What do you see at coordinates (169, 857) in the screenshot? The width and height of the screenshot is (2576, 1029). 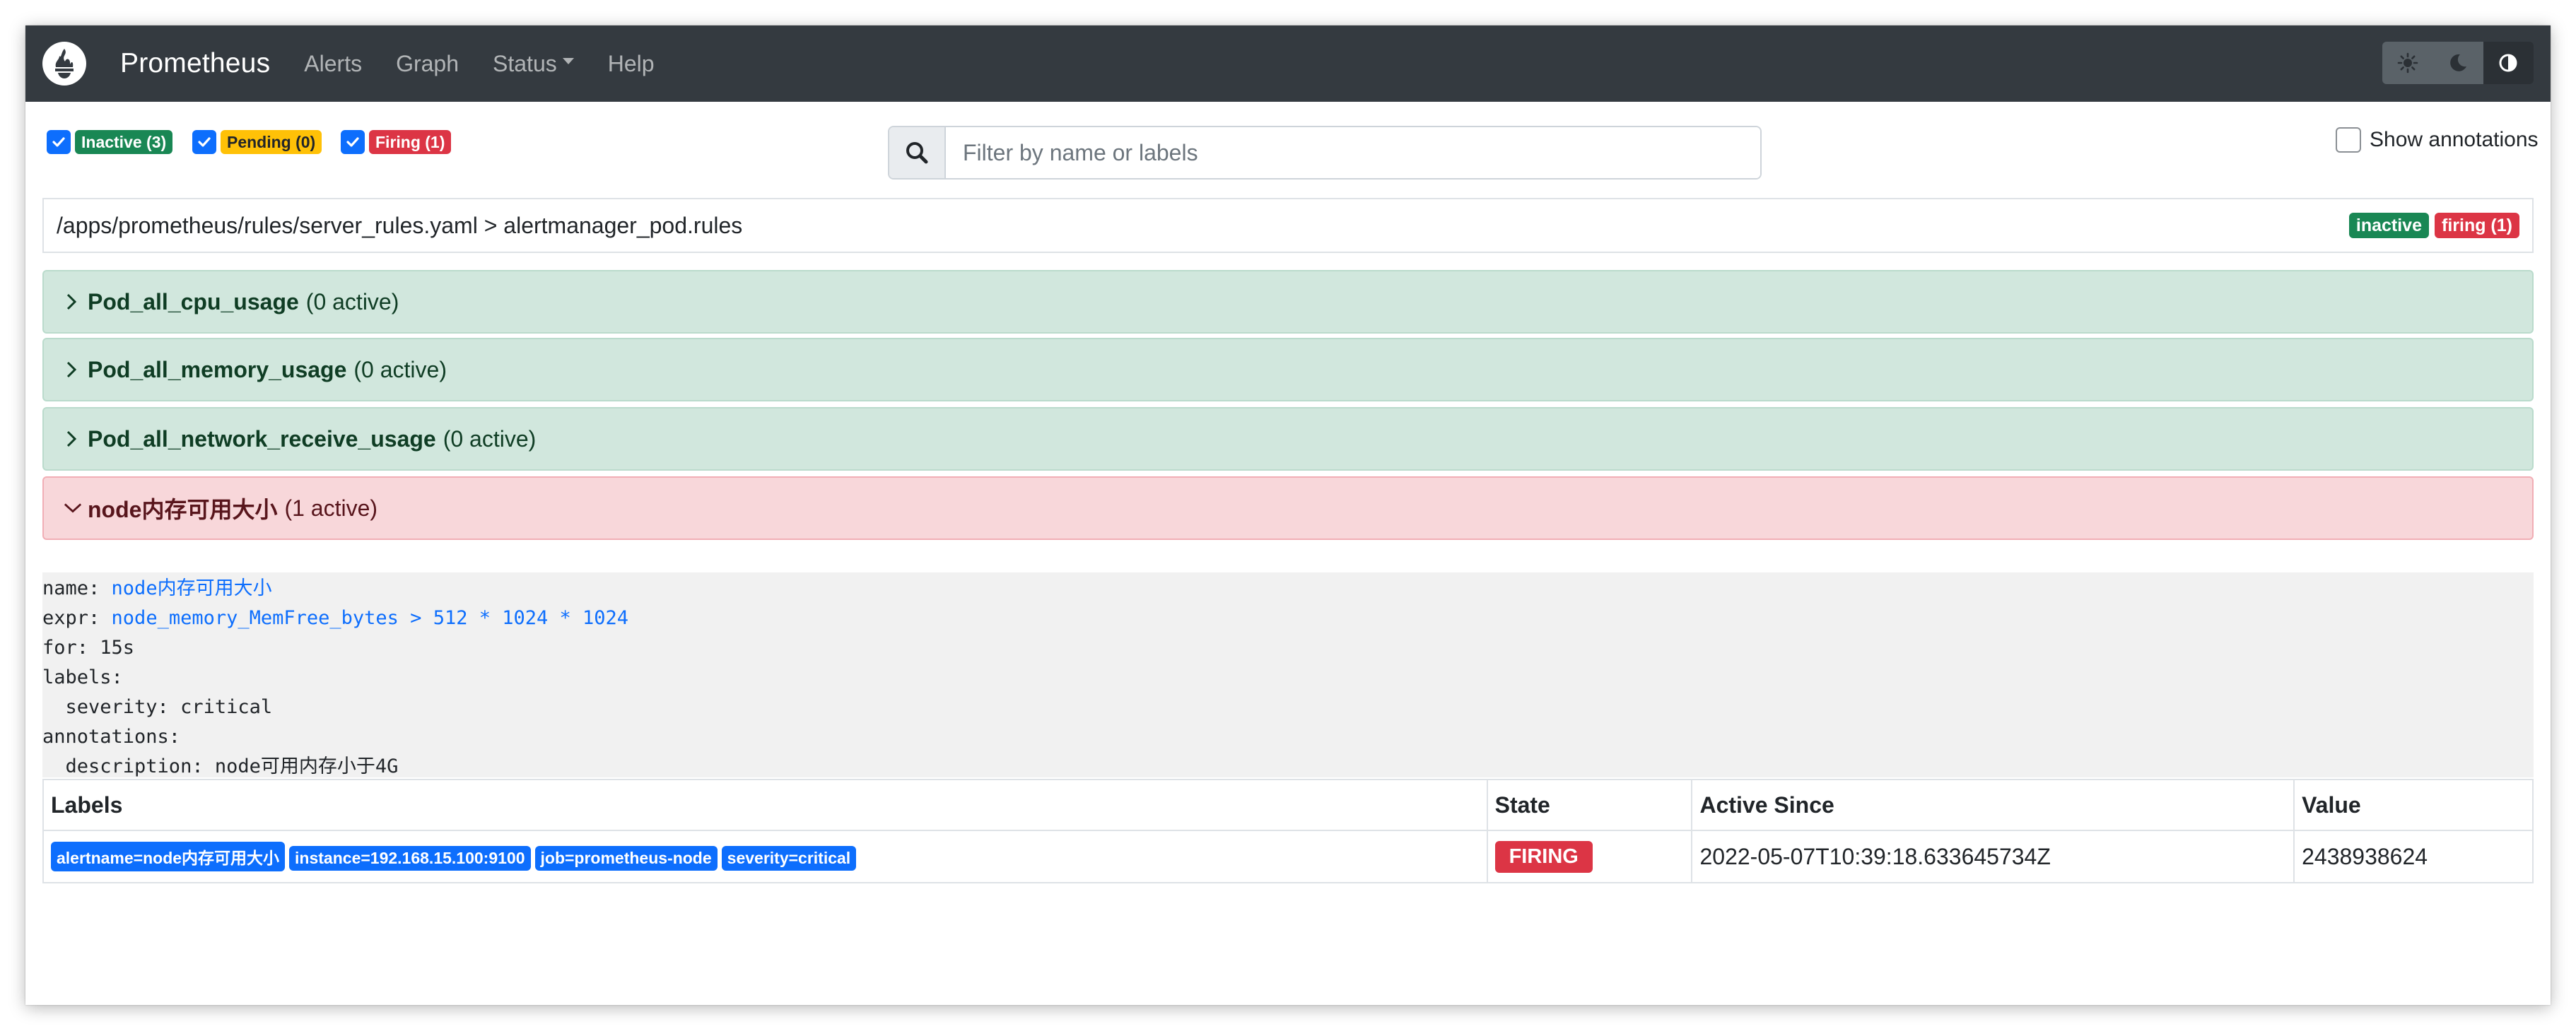 I see `label-badge: alertname=node内存可用大小` at bounding box center [169, 857].